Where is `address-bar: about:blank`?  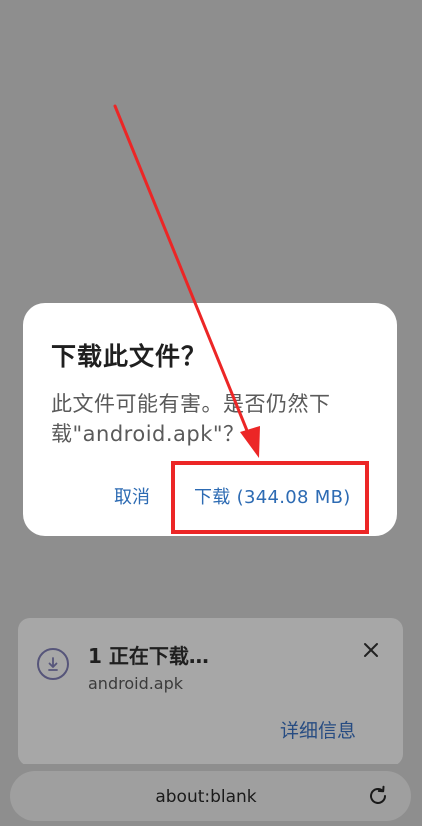
address-bar: about:blank is located at coordinates (210, 796).